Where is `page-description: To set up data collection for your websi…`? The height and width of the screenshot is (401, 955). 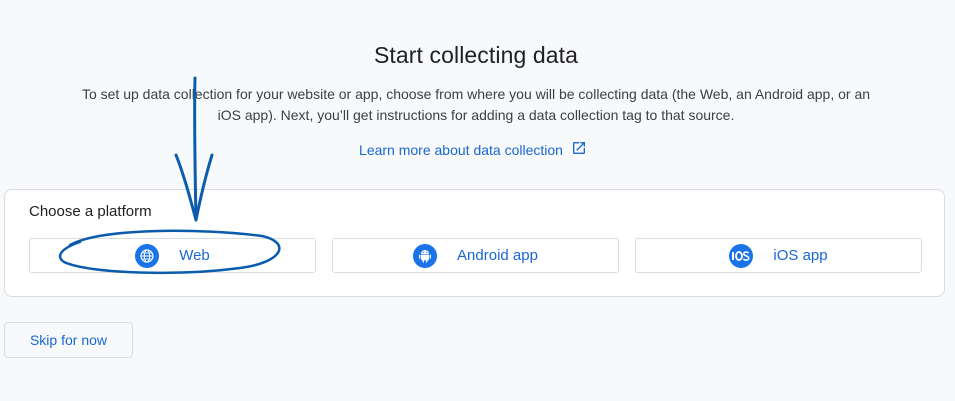
page-description: To set up data collection for your websi… is located at coordinates (476, 104).